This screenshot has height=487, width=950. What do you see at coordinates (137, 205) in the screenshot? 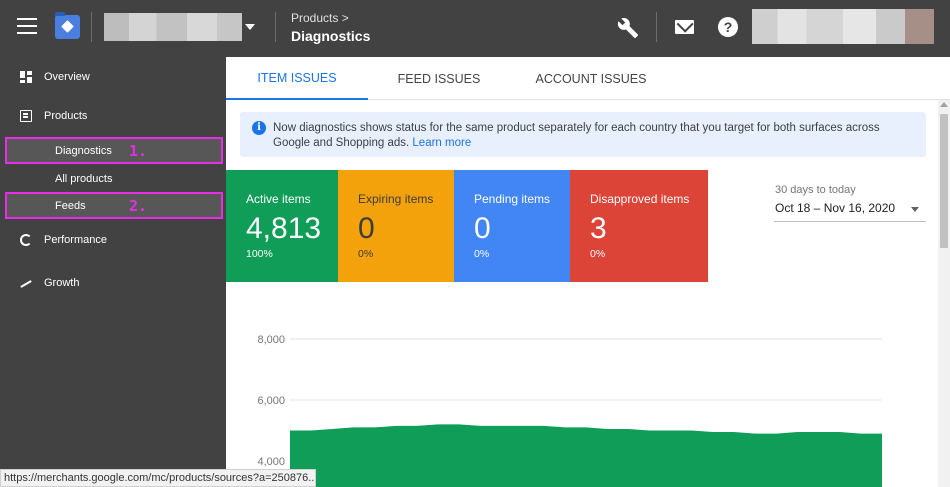
I see `annotation-number: 2.` at bounding box center [137, 205].